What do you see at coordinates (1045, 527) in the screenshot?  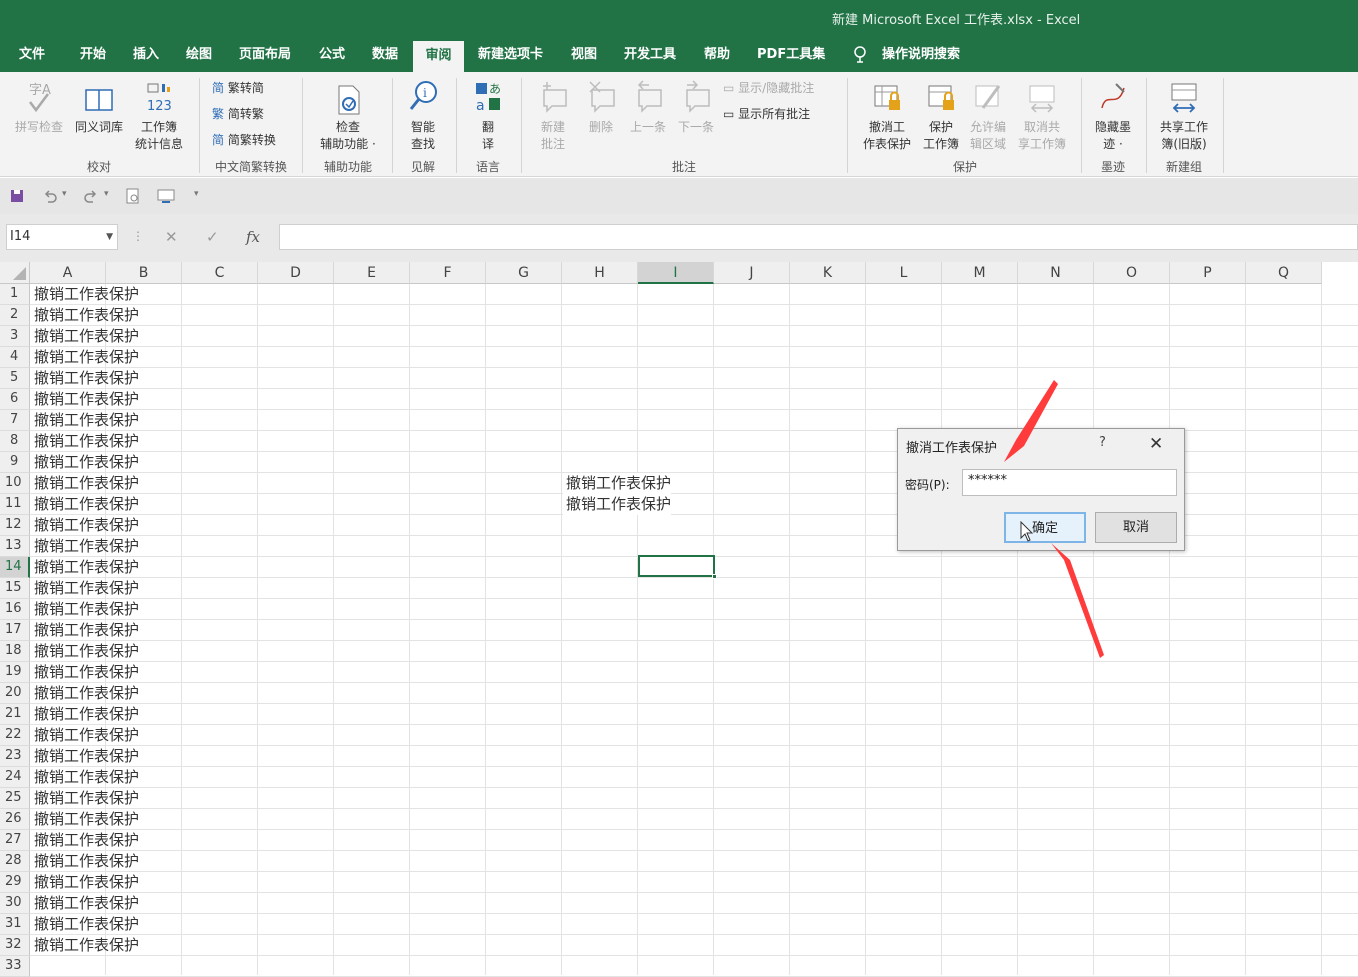 I see `ok-button: 确定` at bounding box center [1045, 527].